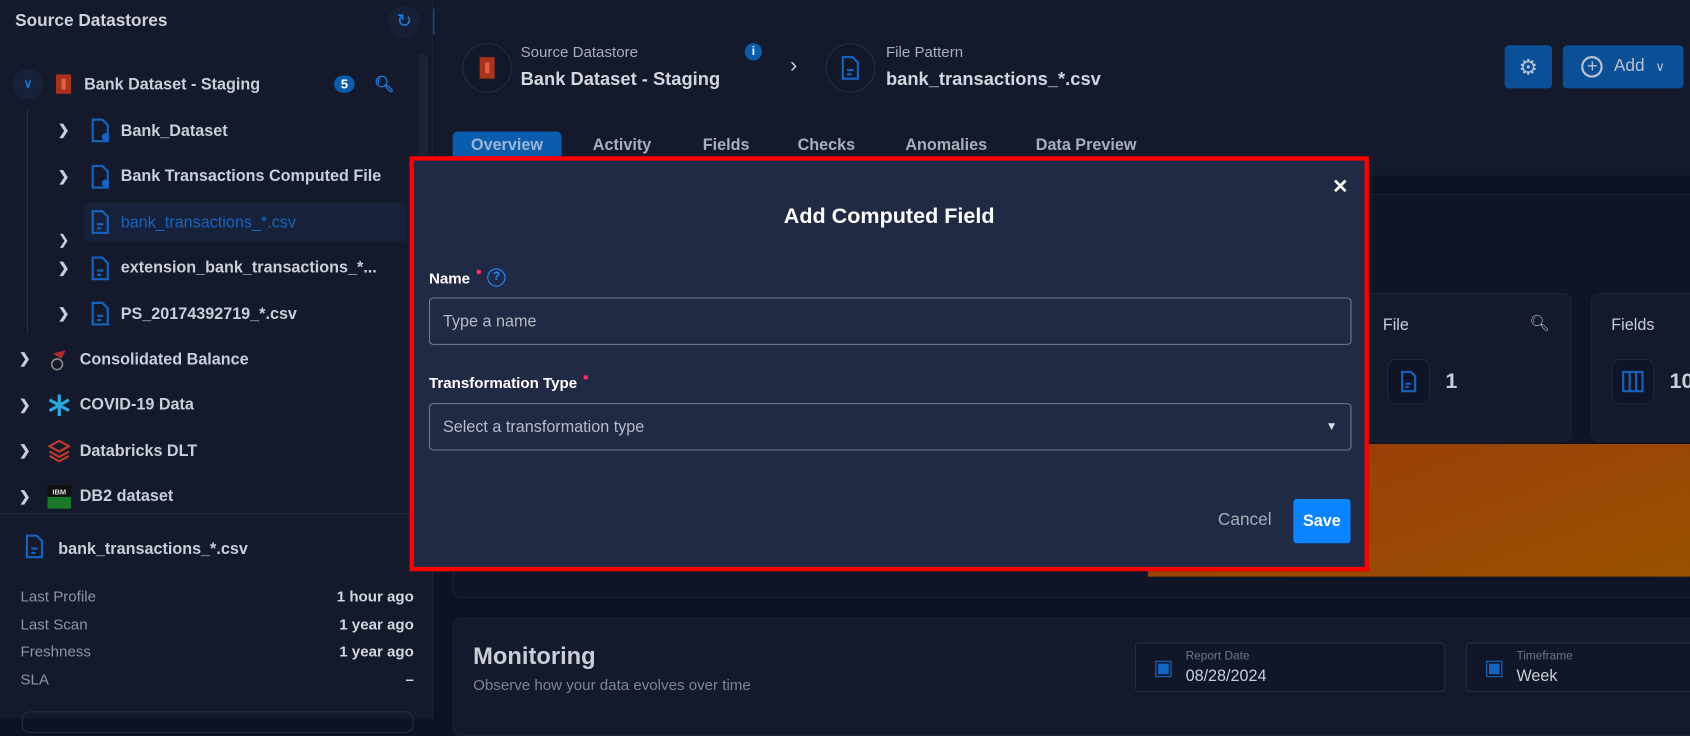 The width and height of the screenshot is (1690, 736). I want to click on sidebar-title: Source Datastores, so click(91, 21).